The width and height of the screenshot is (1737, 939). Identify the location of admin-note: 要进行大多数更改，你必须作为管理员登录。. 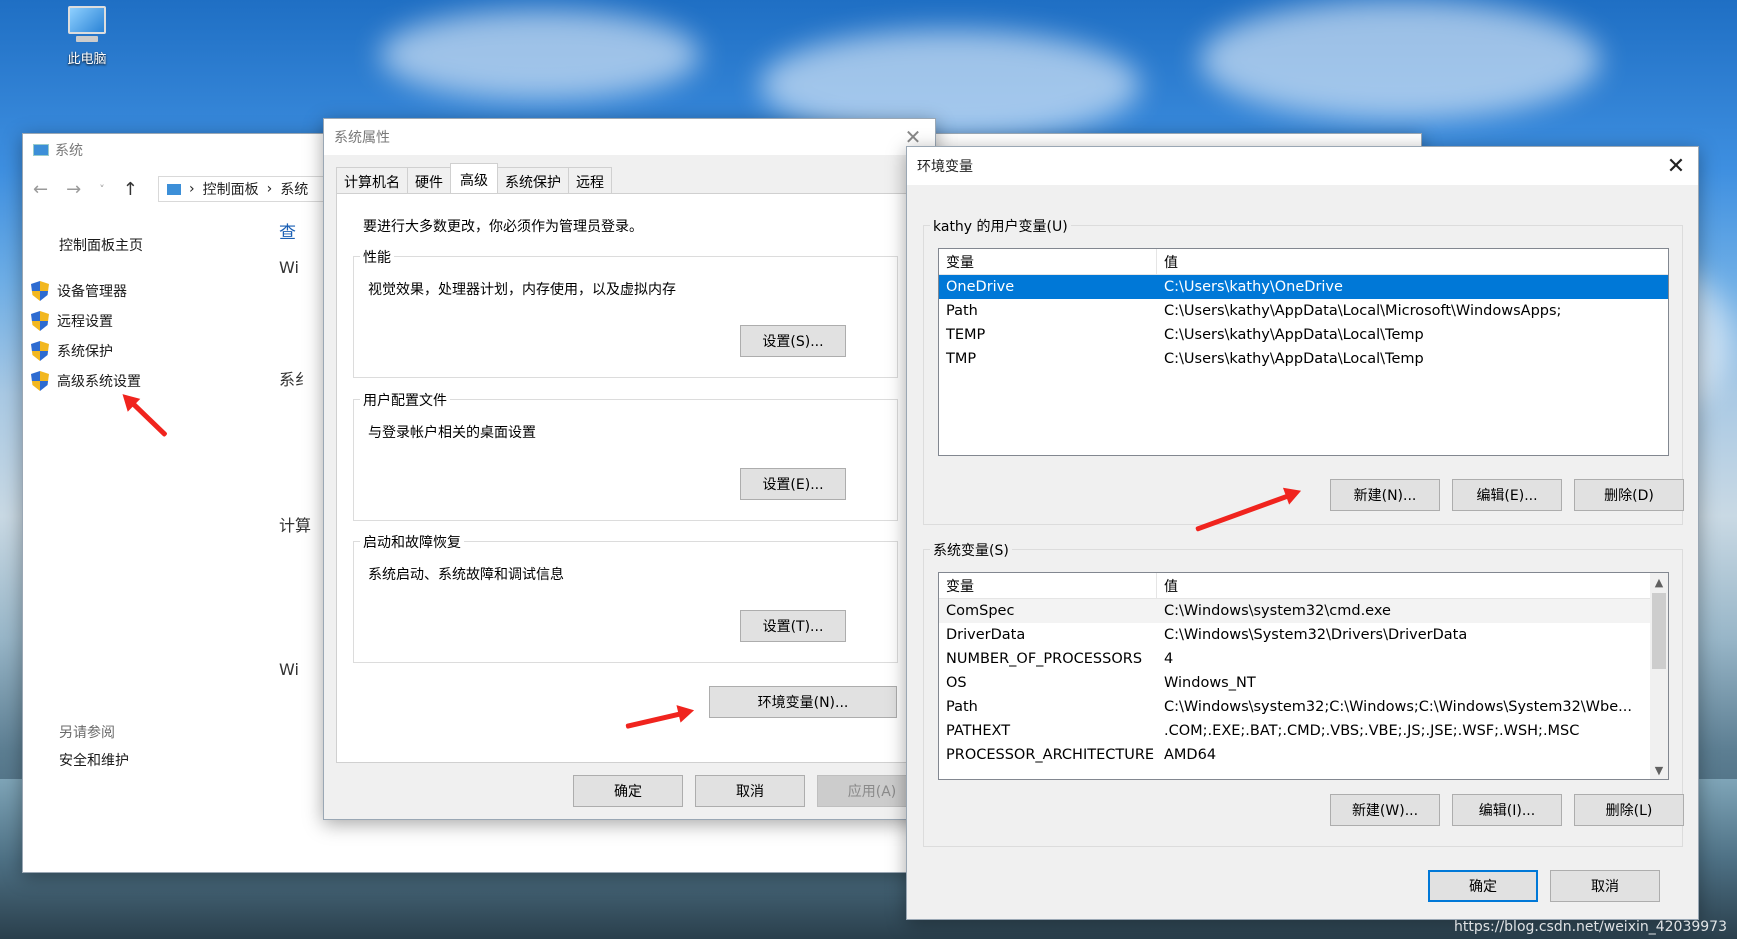
(503, 227).